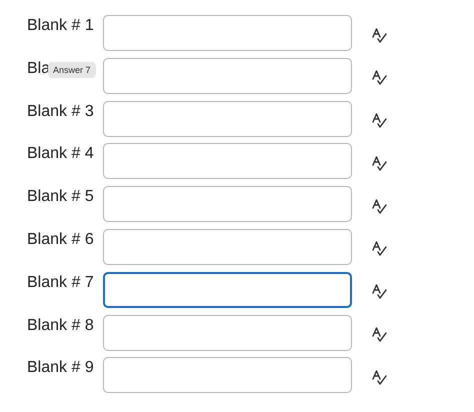 This screenshot has height=412, width=474. What do you see at coordinates (60, 367) in the screenshot?
I see `blank-label: Blank # 9` at bounding box center [60, 367].